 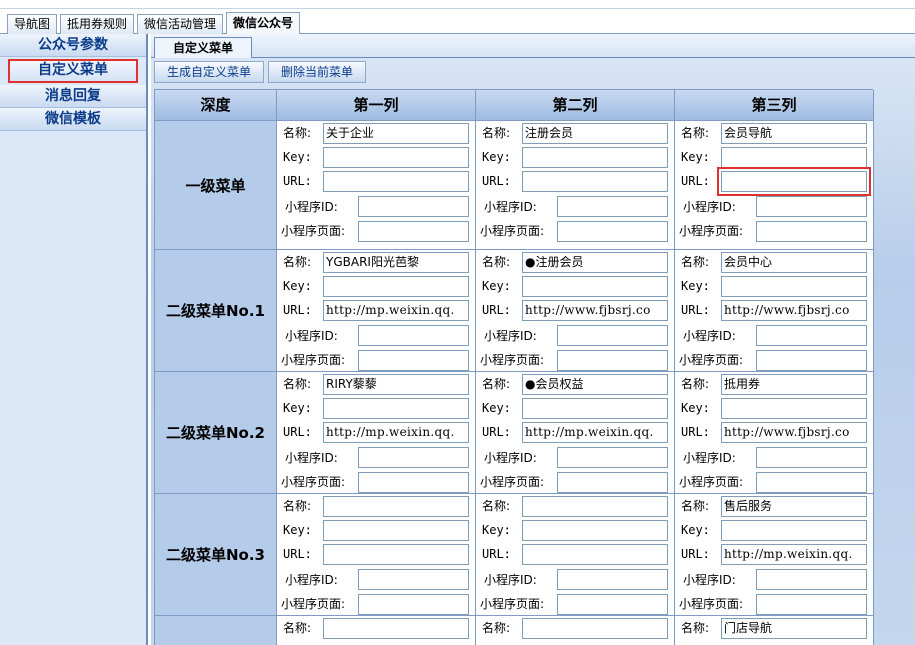 I want to click on delete-menu-button: 删除当前菜单, so click(x=317, y=72).